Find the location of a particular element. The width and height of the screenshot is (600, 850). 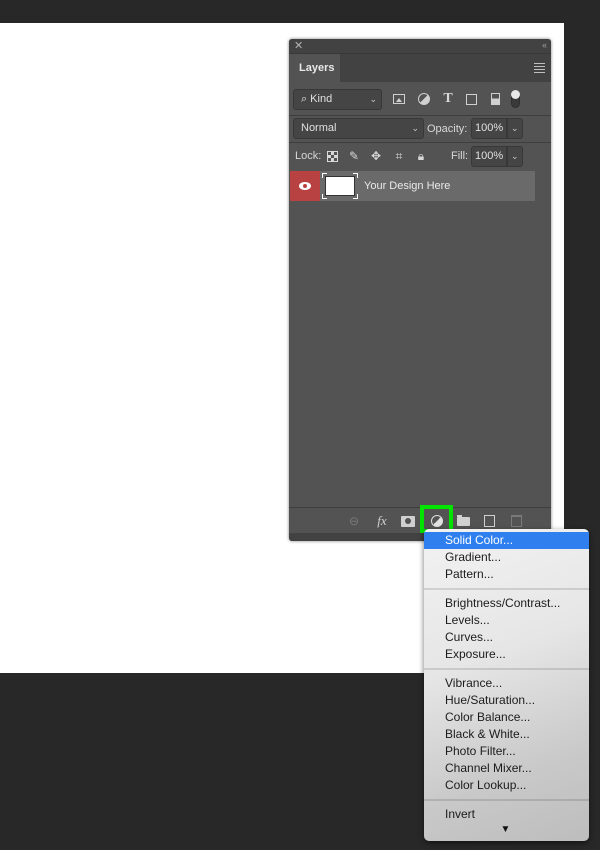

opacity-dropdown: ⌄ is located at coordinates (515, 128).